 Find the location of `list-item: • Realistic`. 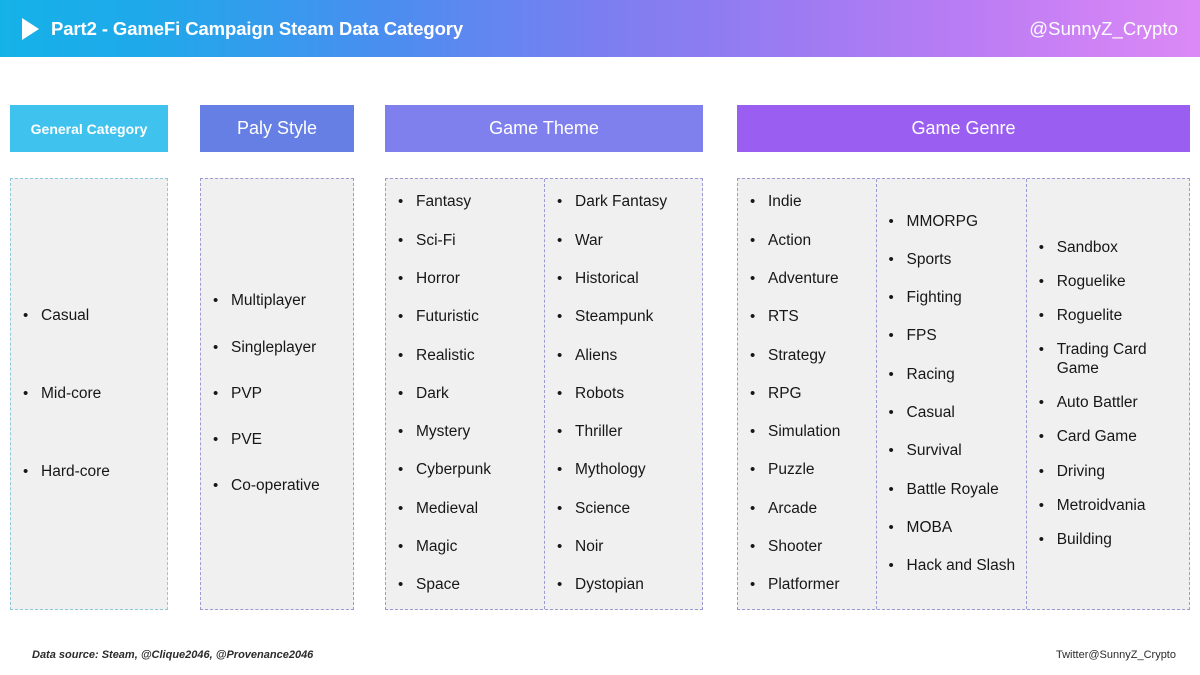

list-item: • Realistic is located at coordinates (465, 356).